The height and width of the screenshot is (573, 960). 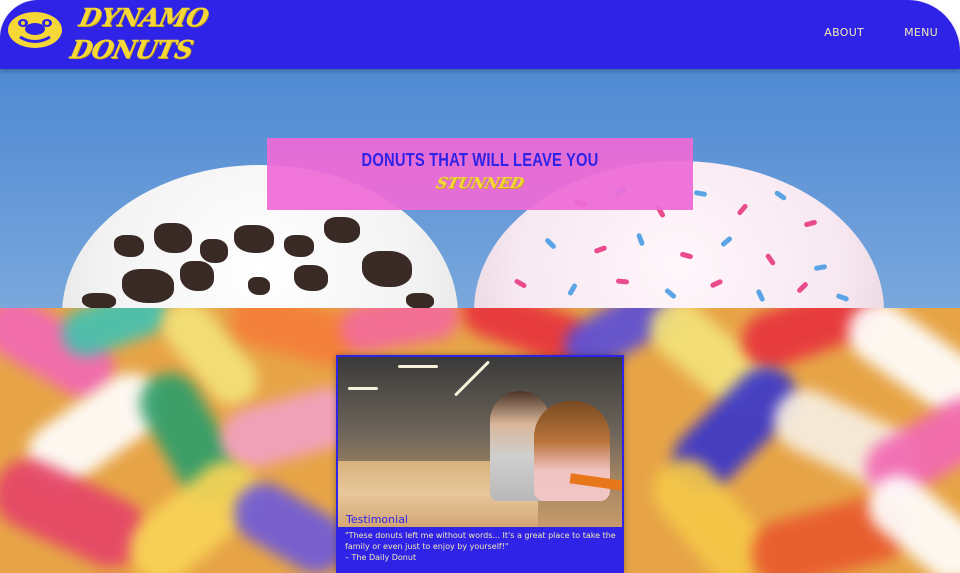 What do you see at coordinates (921, 32) in the screenshot?
I see `nav-menu-link: MENU` at bounding box center [921, 32].